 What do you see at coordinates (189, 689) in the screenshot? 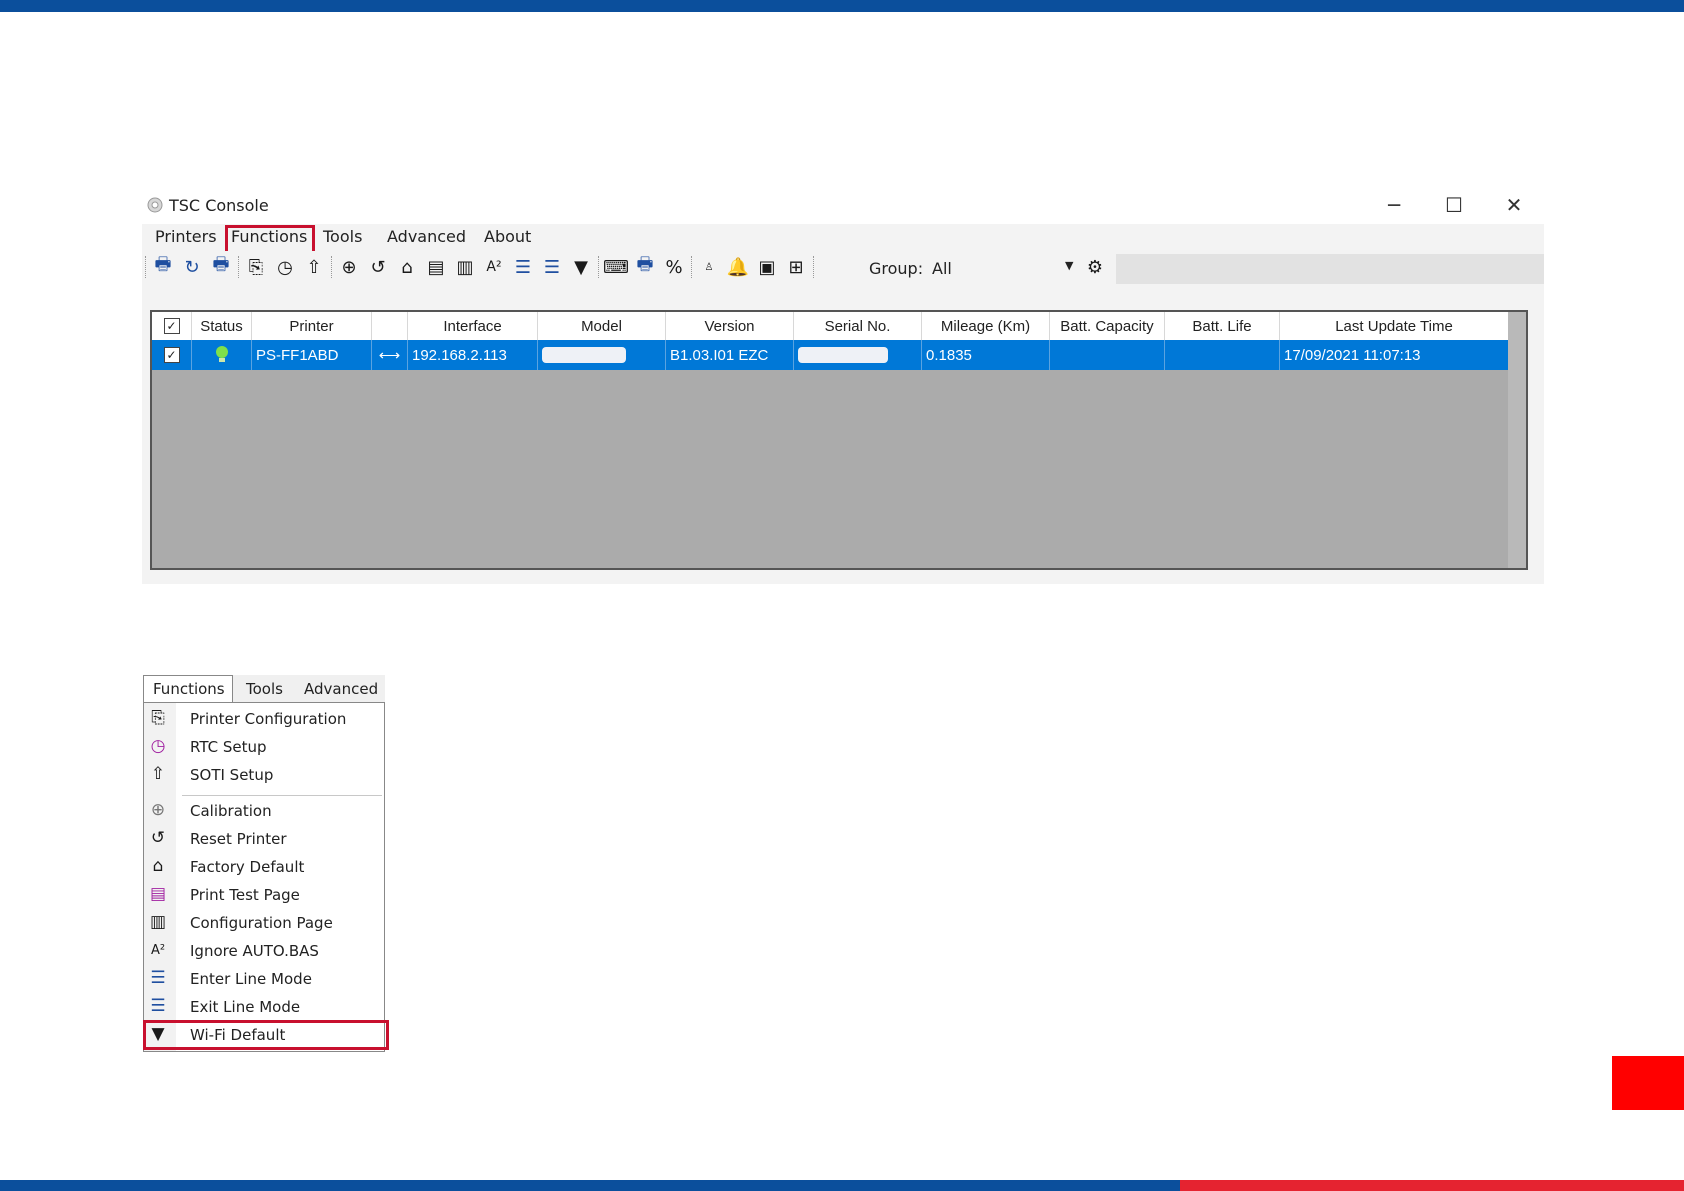
I see `dropdown-menu-functions: Functions` at bounding box center [189, 689].